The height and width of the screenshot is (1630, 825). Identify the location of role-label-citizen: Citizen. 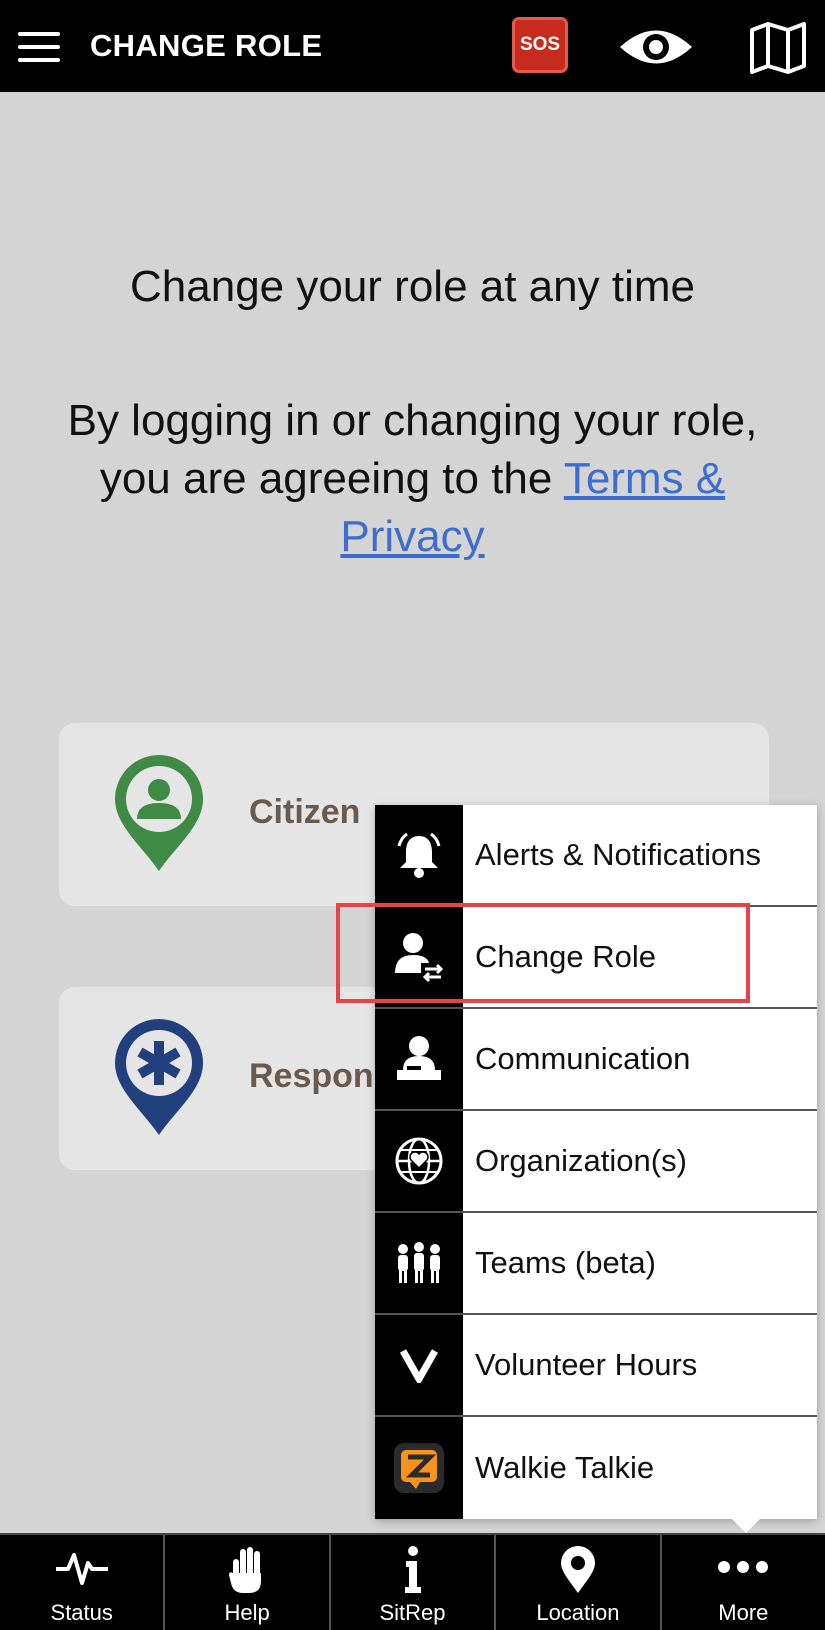
(305, 812).